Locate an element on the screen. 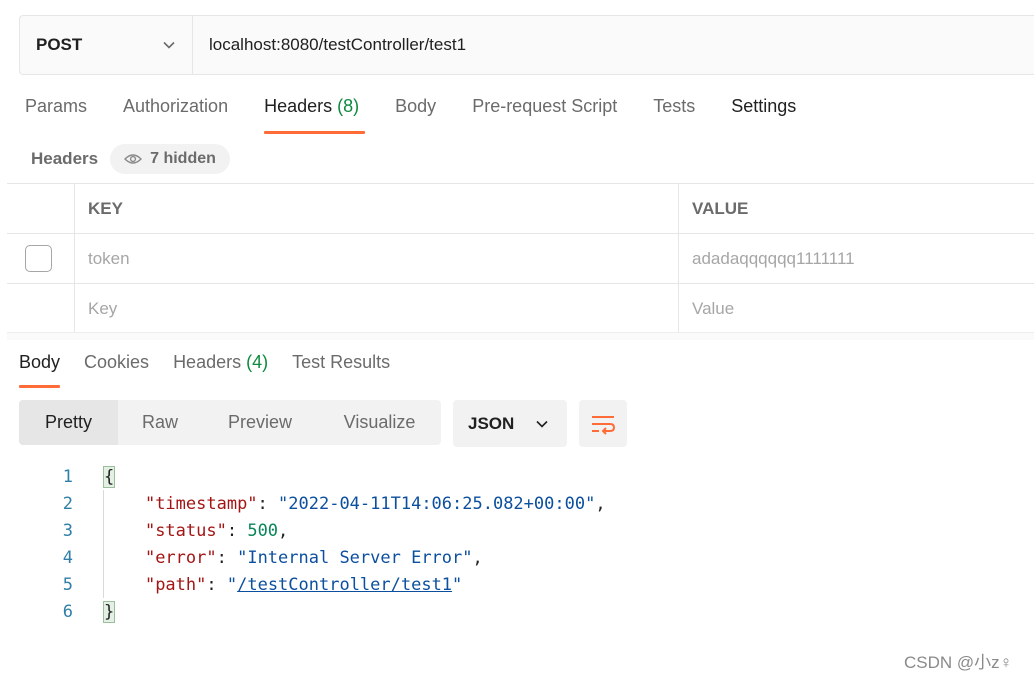 The width and height of the screenshot is (1034, 678). response-tab-test-results: Test Results is located at coordinates (341, 370).